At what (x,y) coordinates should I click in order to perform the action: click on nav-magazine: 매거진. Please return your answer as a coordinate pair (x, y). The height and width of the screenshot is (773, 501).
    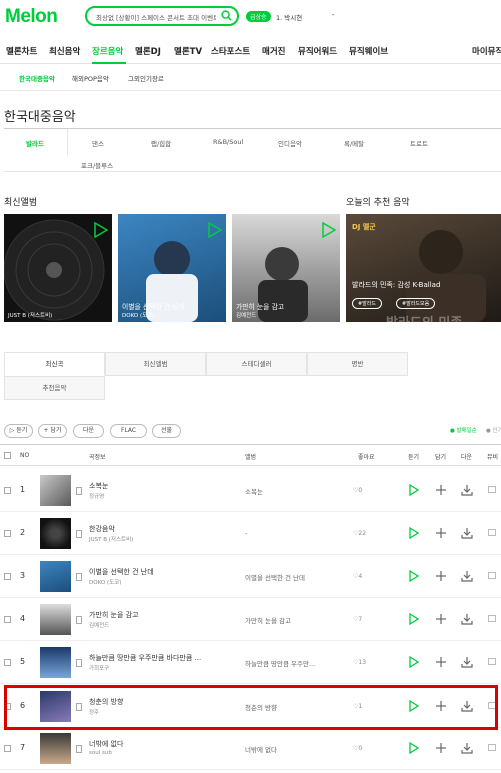
    Looking at the image, I should click on (273, 51).